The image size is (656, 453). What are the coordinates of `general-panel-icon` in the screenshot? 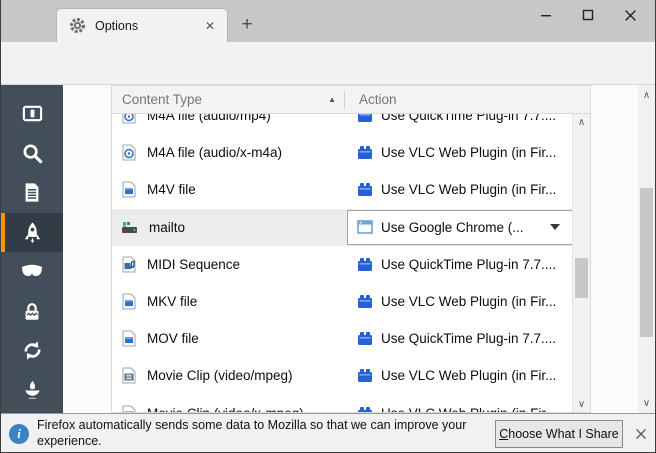 It's located at (32, 113).